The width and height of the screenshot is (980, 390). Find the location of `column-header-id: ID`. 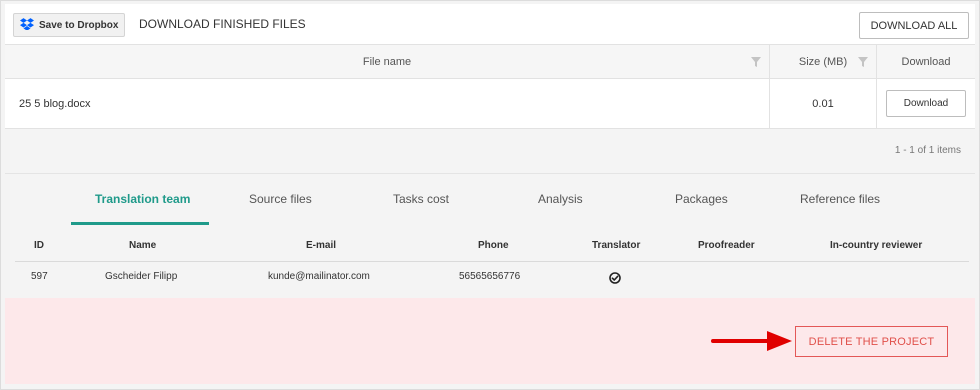

column-header-id: ID is located at coordinates (39, 245).